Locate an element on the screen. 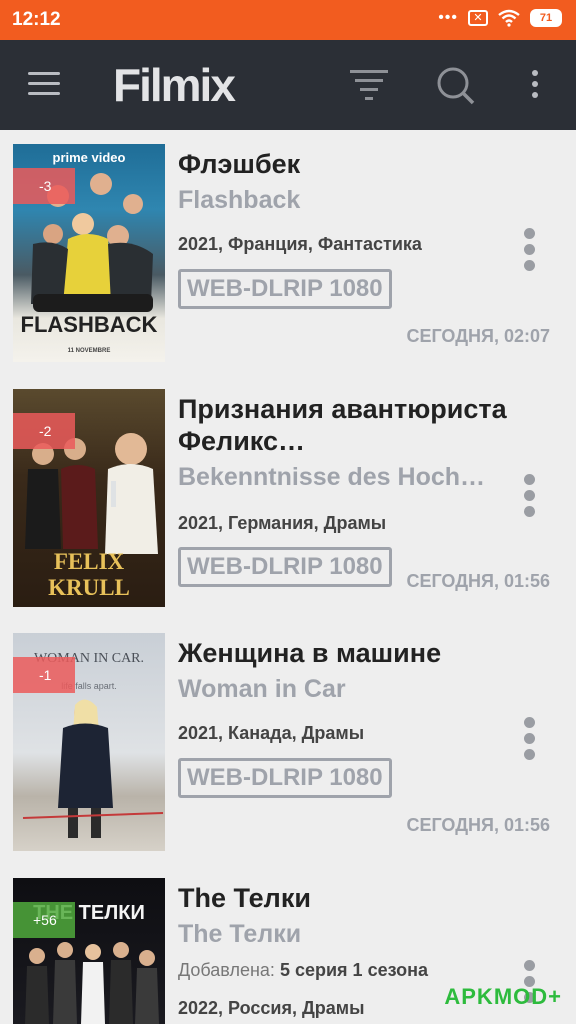 The width and height of the screenshot is (576, 1024). rating-badge: -1 is located at coordinates (44, 675).